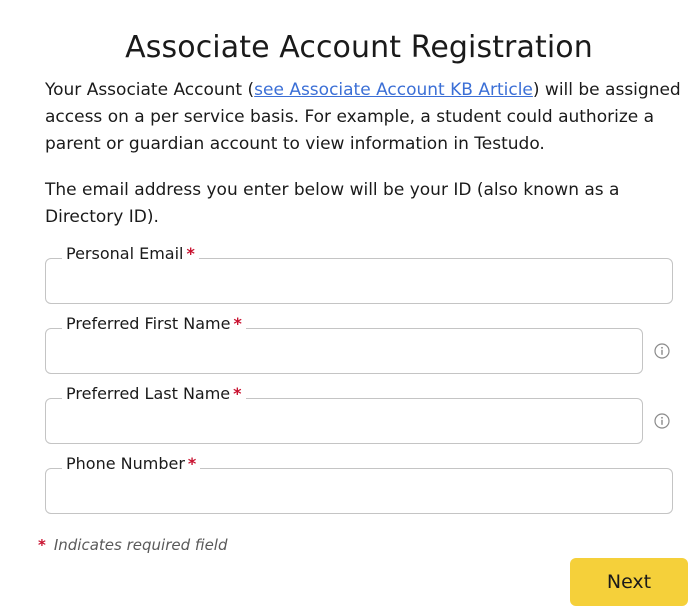 The width and height of the screenshot is (696, 612). I want to click on personal-email-input, so click(359, 281).